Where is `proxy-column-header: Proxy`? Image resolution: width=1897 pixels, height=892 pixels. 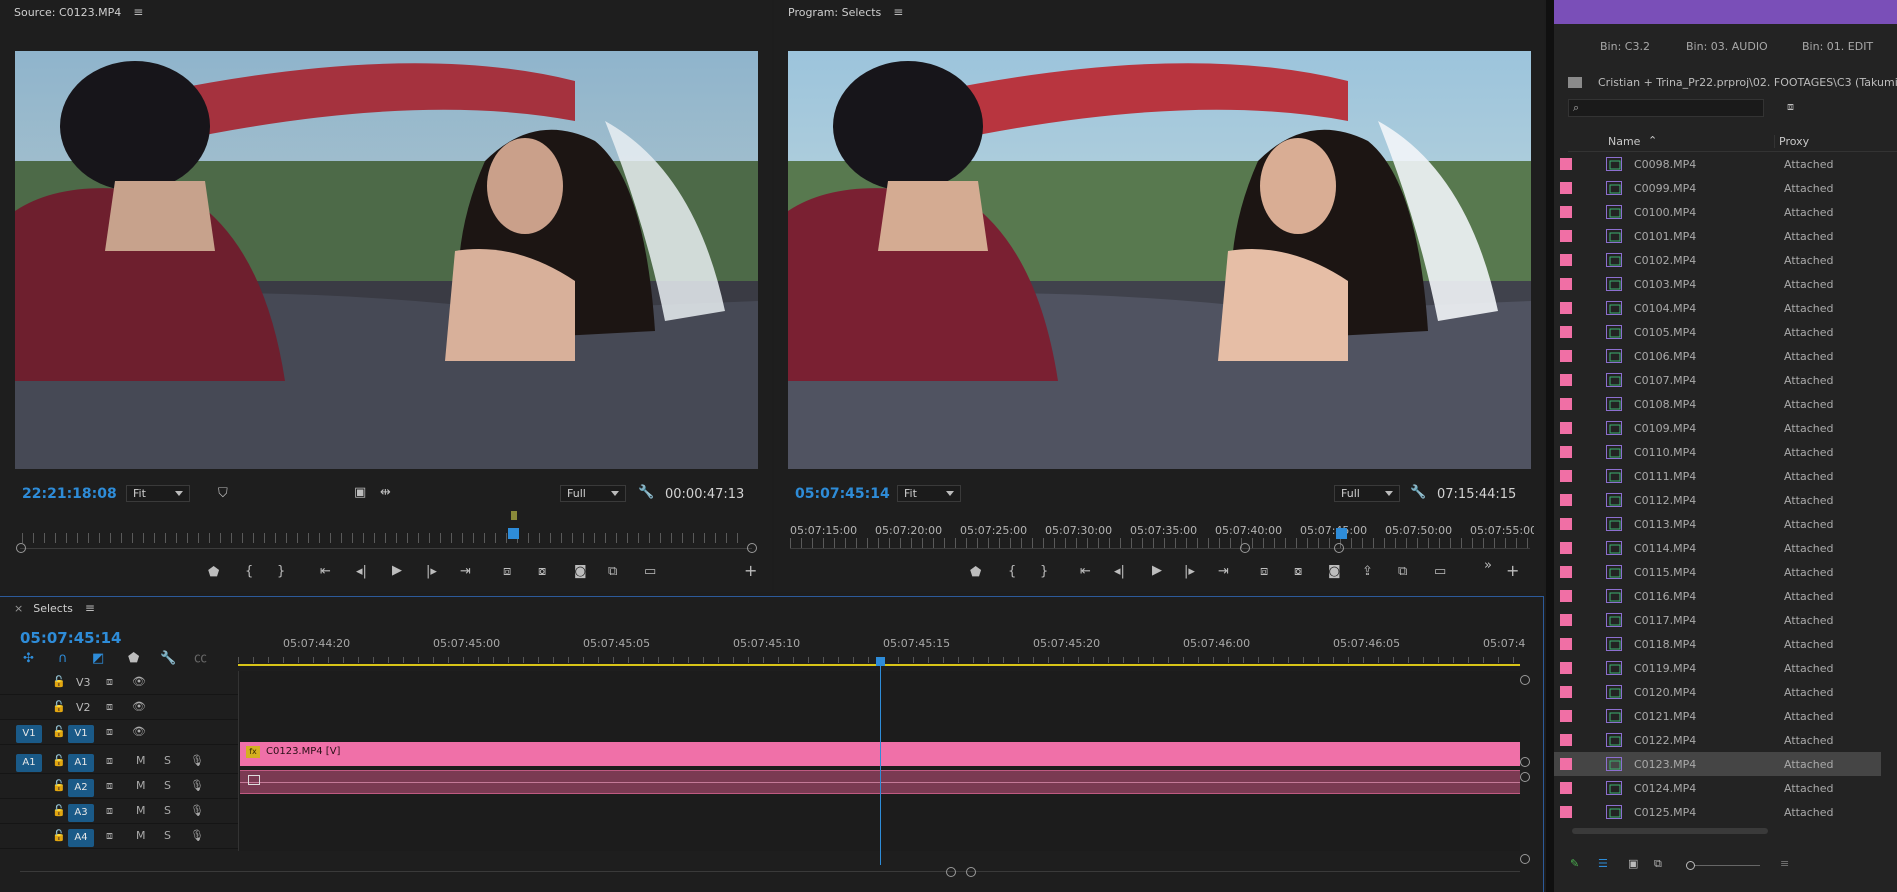
proxy-column-header: Proxy is located at coordinates (1791, 141).